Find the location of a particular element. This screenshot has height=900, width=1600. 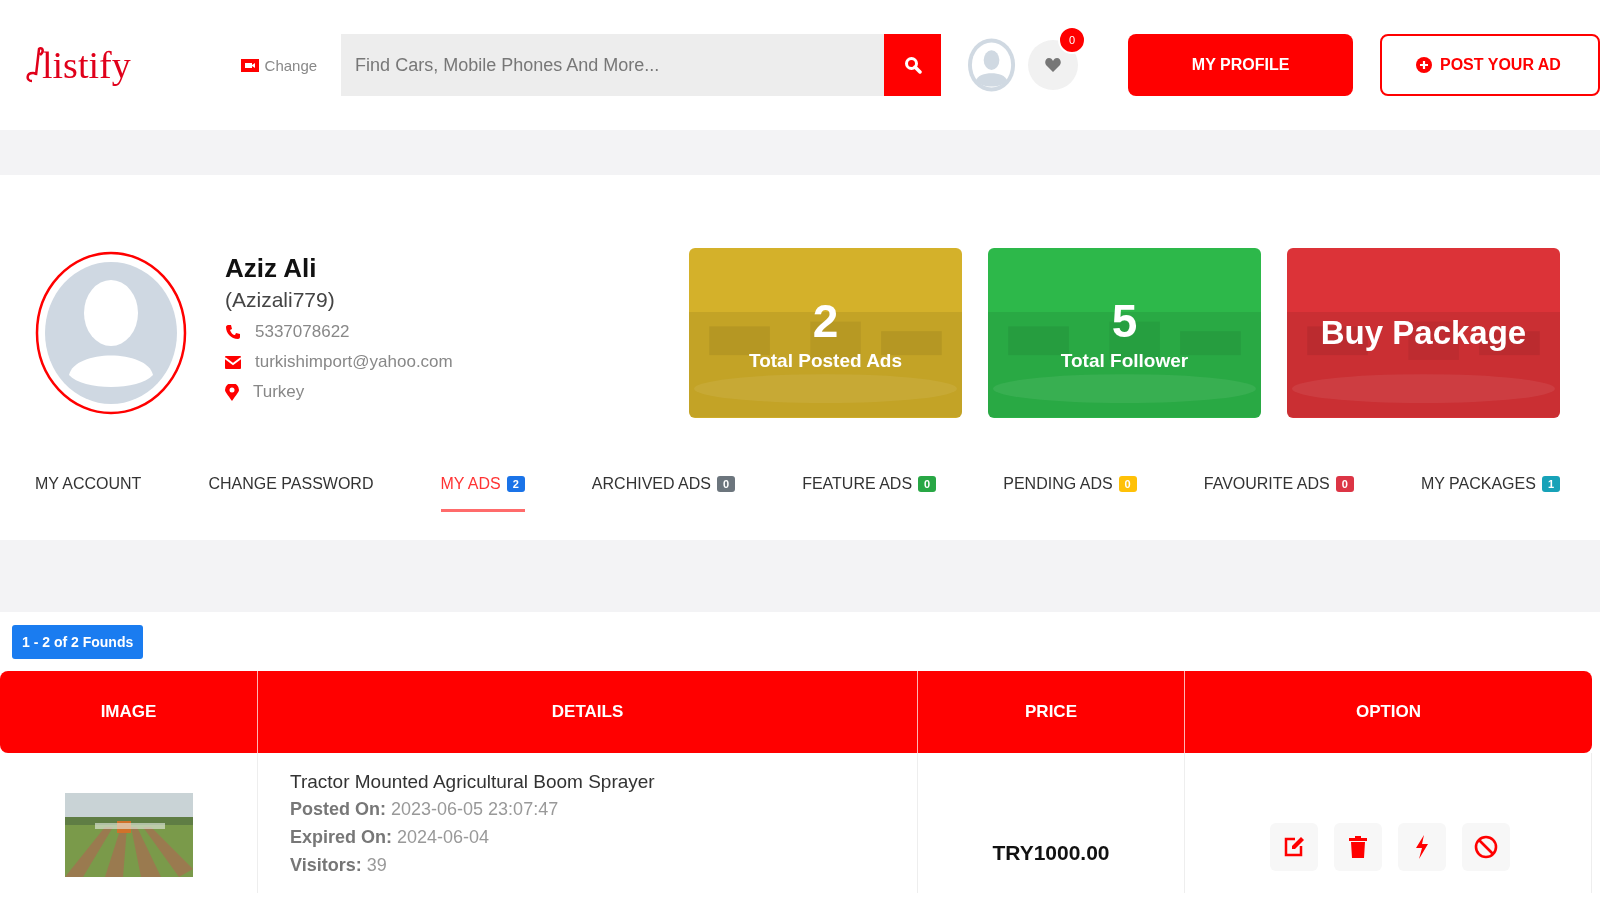

ad-detail: Visitors: 39 is located at coordinates (339, 865).